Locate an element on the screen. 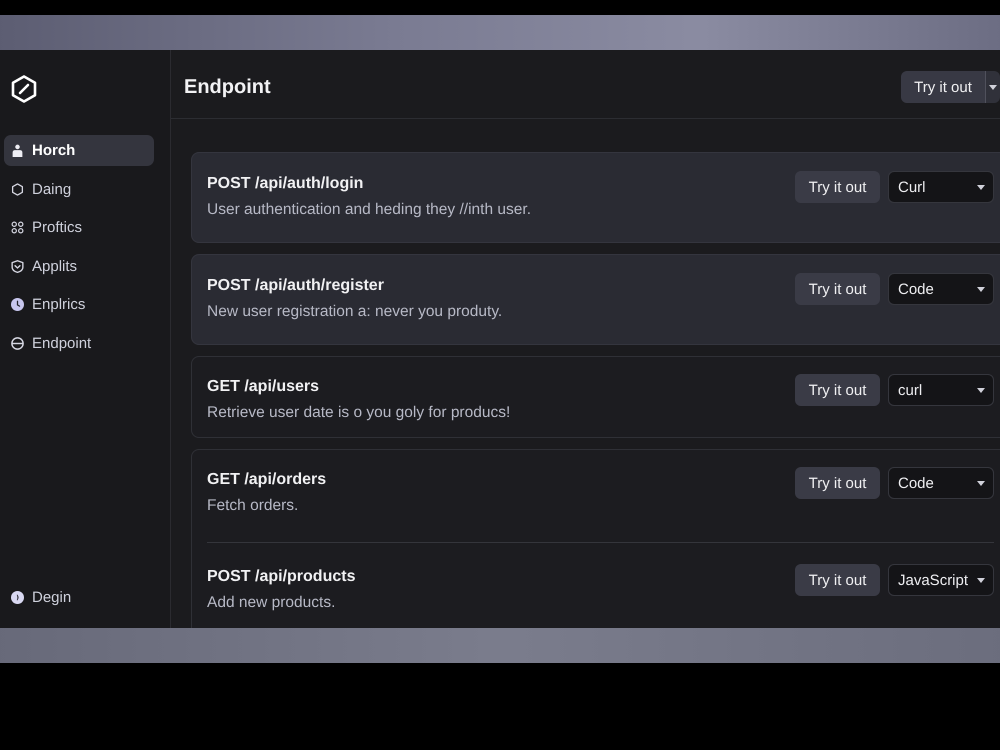 This screenshot has width=1000, height=750. endpoint-title: POST /api/auth/login is located at coordinates (285, 184).